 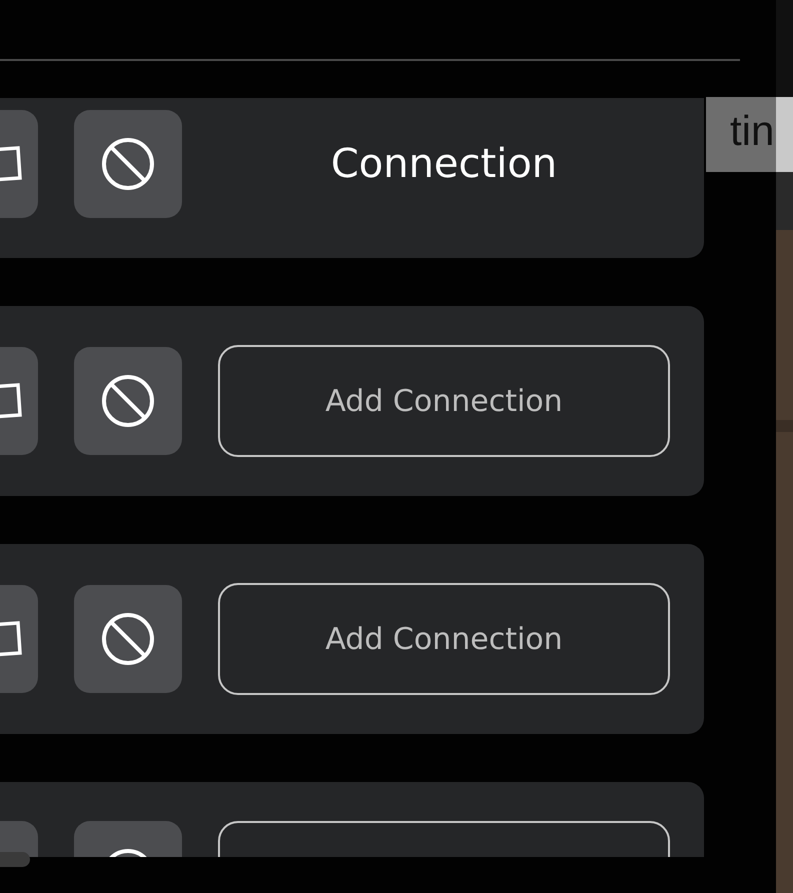 What do you see at coordinates (15, 859) in the screenshot?
I see `scrollbar-thumb` at bounding box center [15, 859].